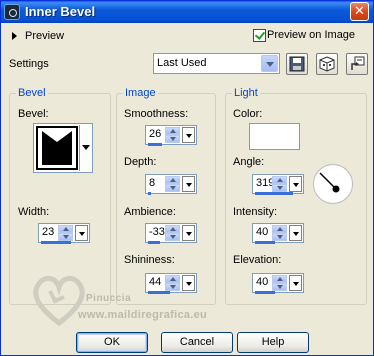 This screenshot has height=356, width=374. I want to click on depth-dropdown, so click(188, 184).